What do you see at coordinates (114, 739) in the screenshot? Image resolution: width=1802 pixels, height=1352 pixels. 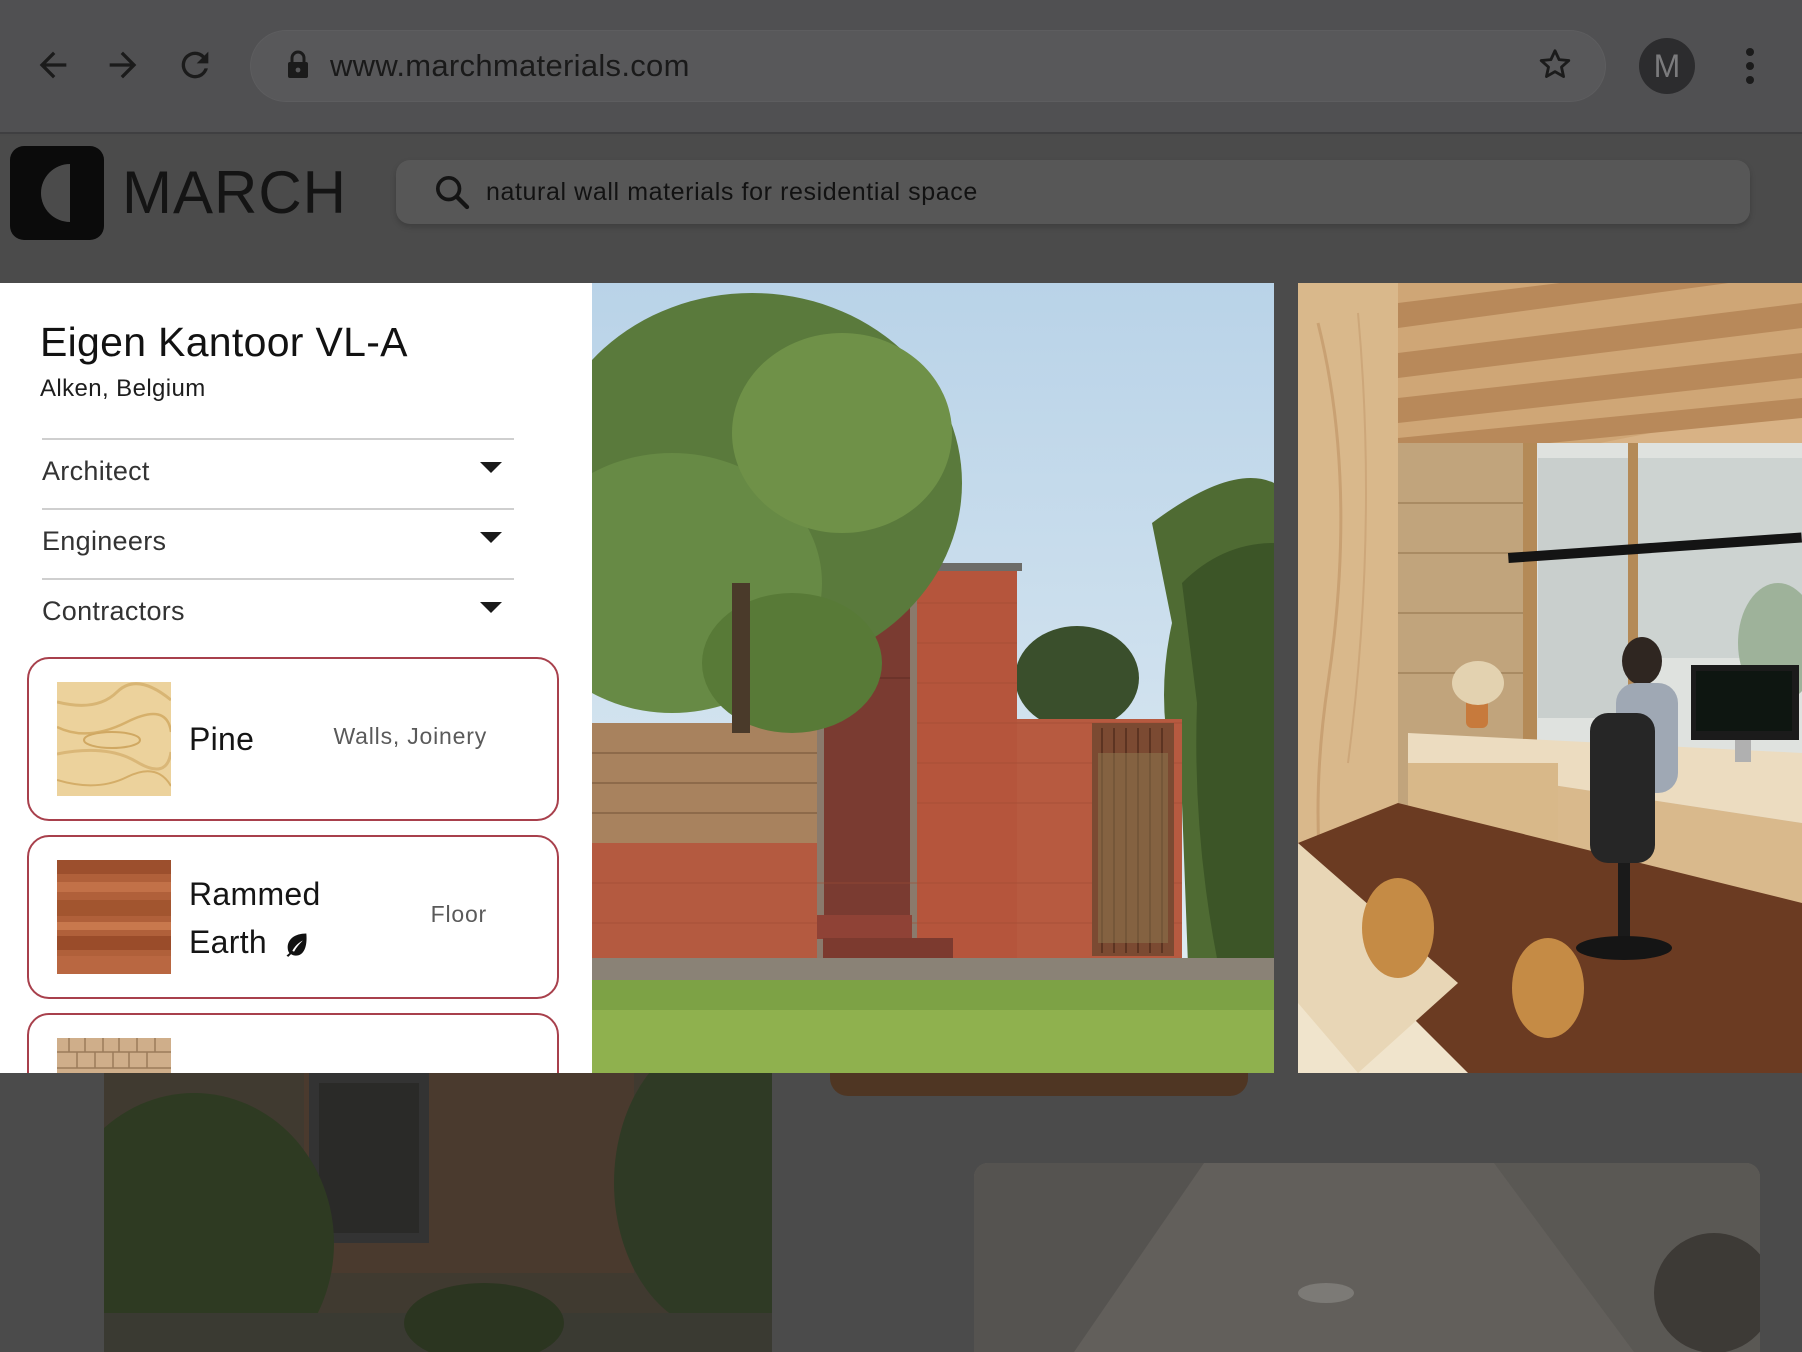 I see `pine-swatch-image` at bounding box center [114, 739].